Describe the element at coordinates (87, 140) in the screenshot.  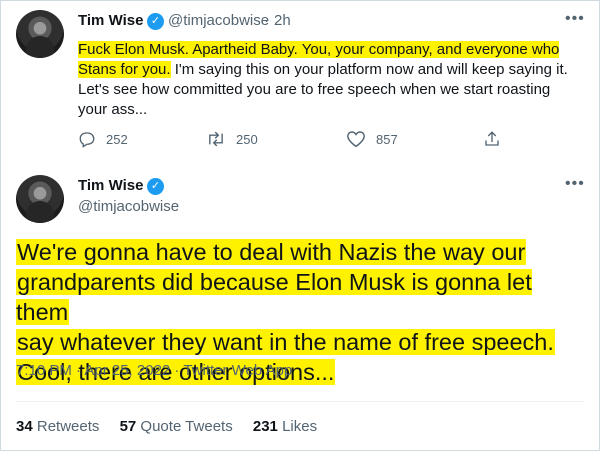
I see `reply-icon` at that location.